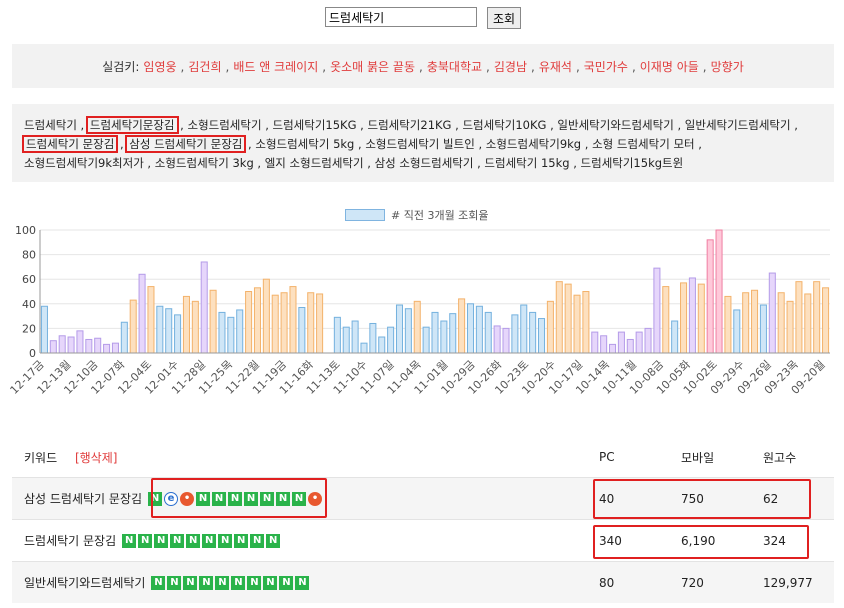 The width and height of the screenshot is (844, 608). Describe the element at coordinates (96, 458) in the screenshot. I see `delete-row-link: [행삭제]` at that location.